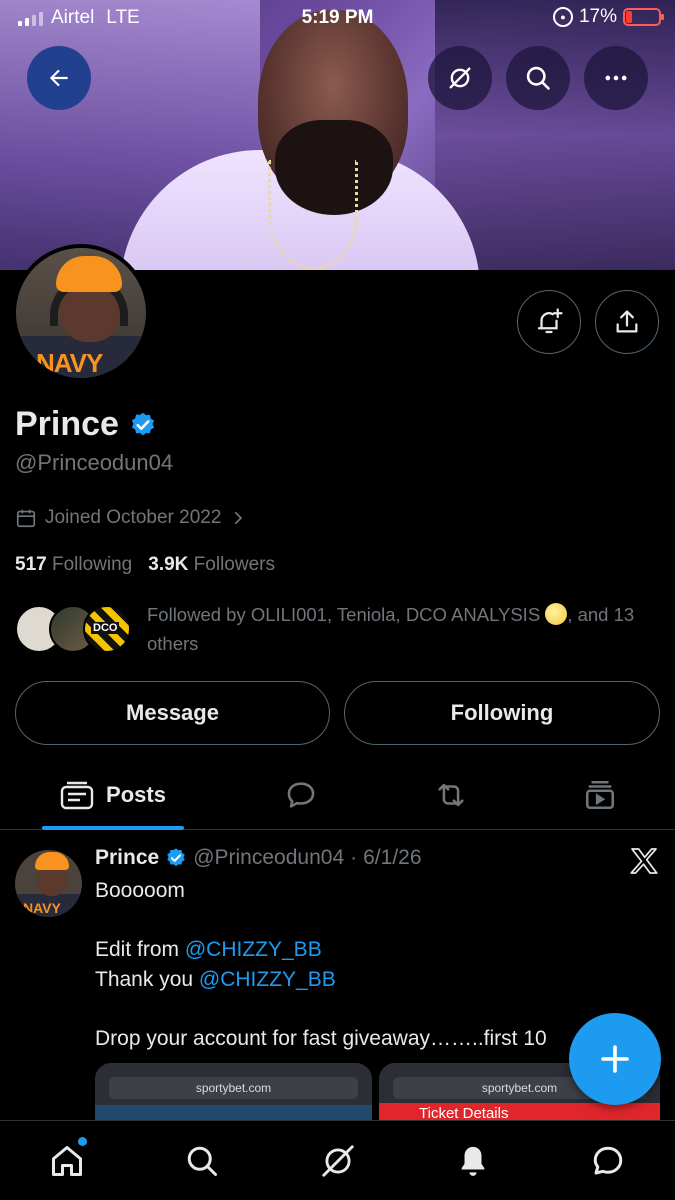 The width and height of the screenshot is (675, 1200). I want to click on calendar-icon, so click(26, 518).